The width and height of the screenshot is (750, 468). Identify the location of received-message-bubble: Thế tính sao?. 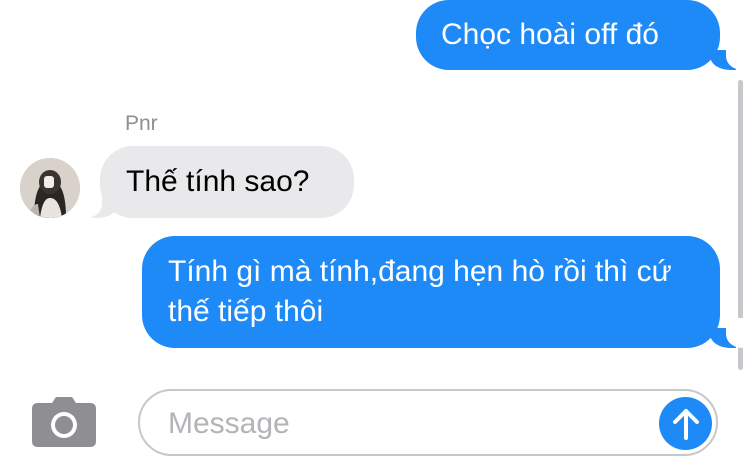
(227, 182).